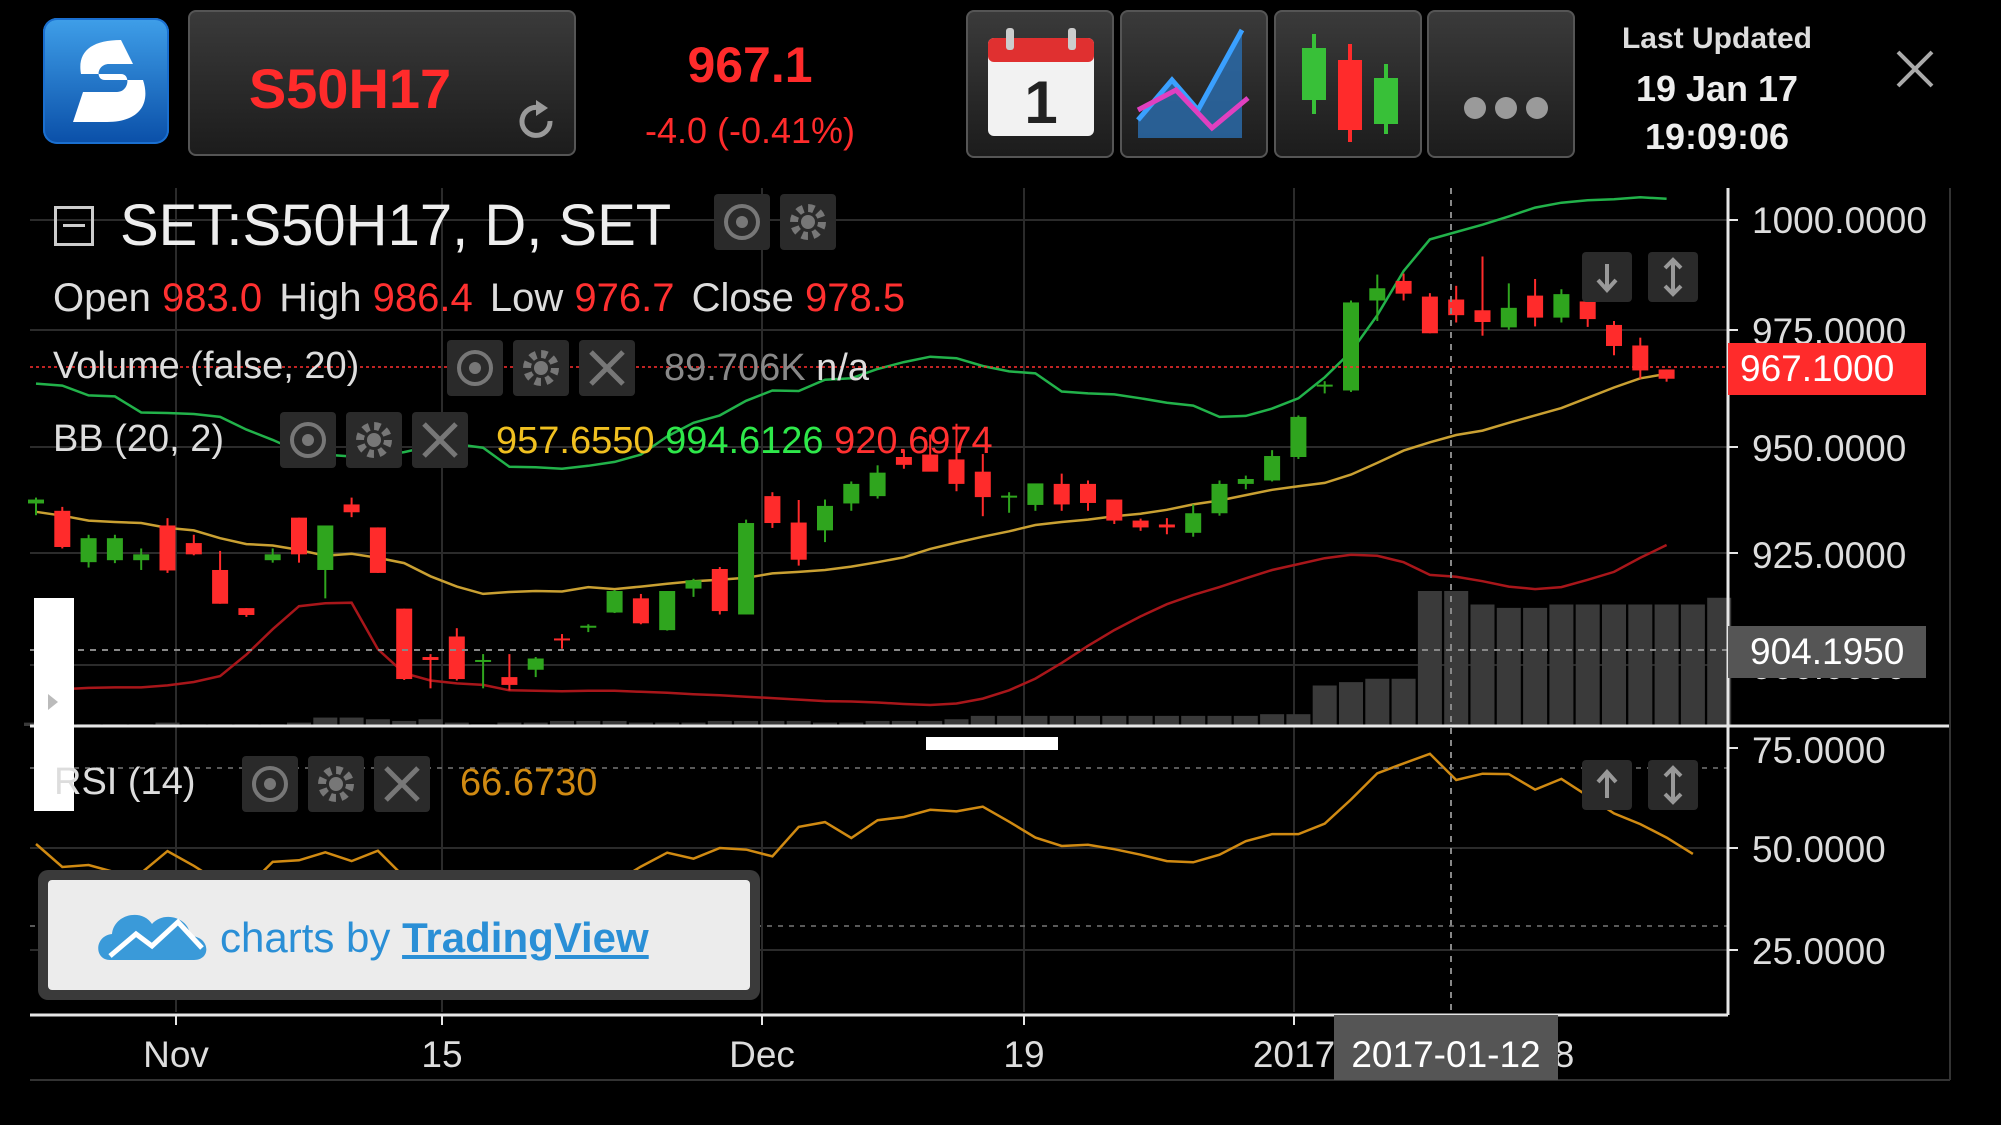 This screenshot has height=1125, width=2001. I want to click on series-visibility-button, so click(742, 222).